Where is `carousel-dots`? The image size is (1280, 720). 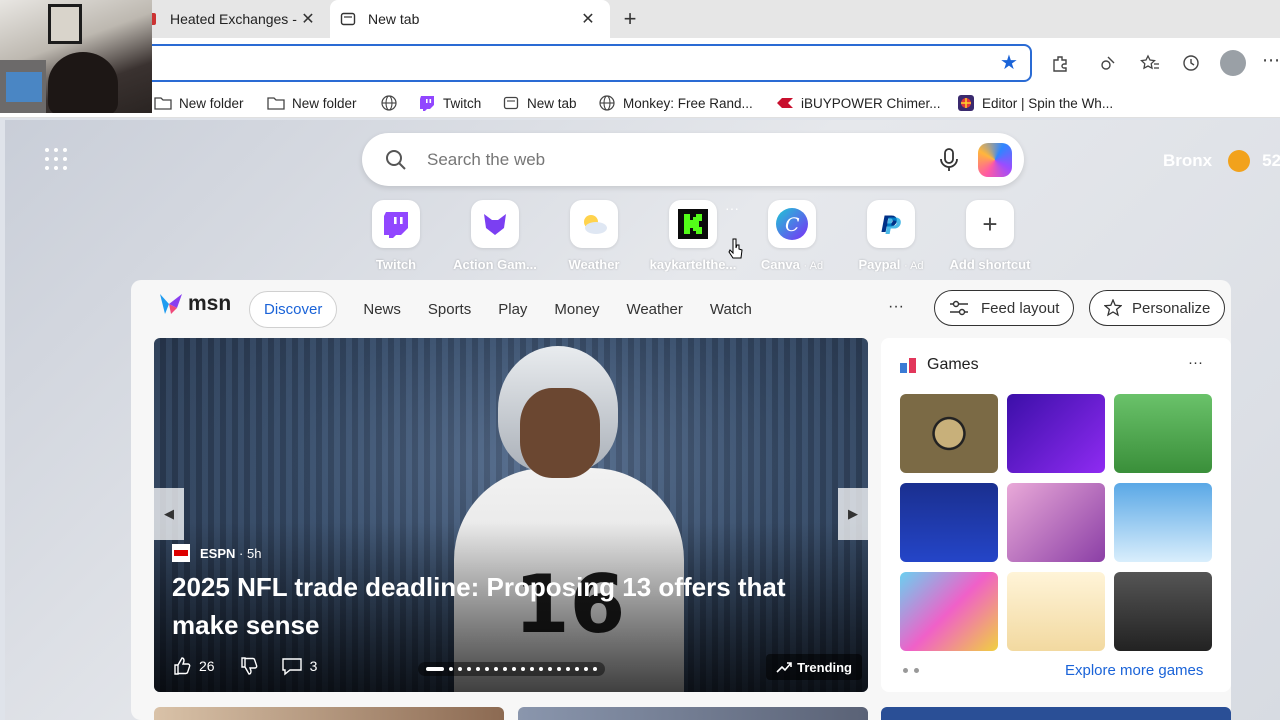 carousel-dots is located at coordinates (511, 669).